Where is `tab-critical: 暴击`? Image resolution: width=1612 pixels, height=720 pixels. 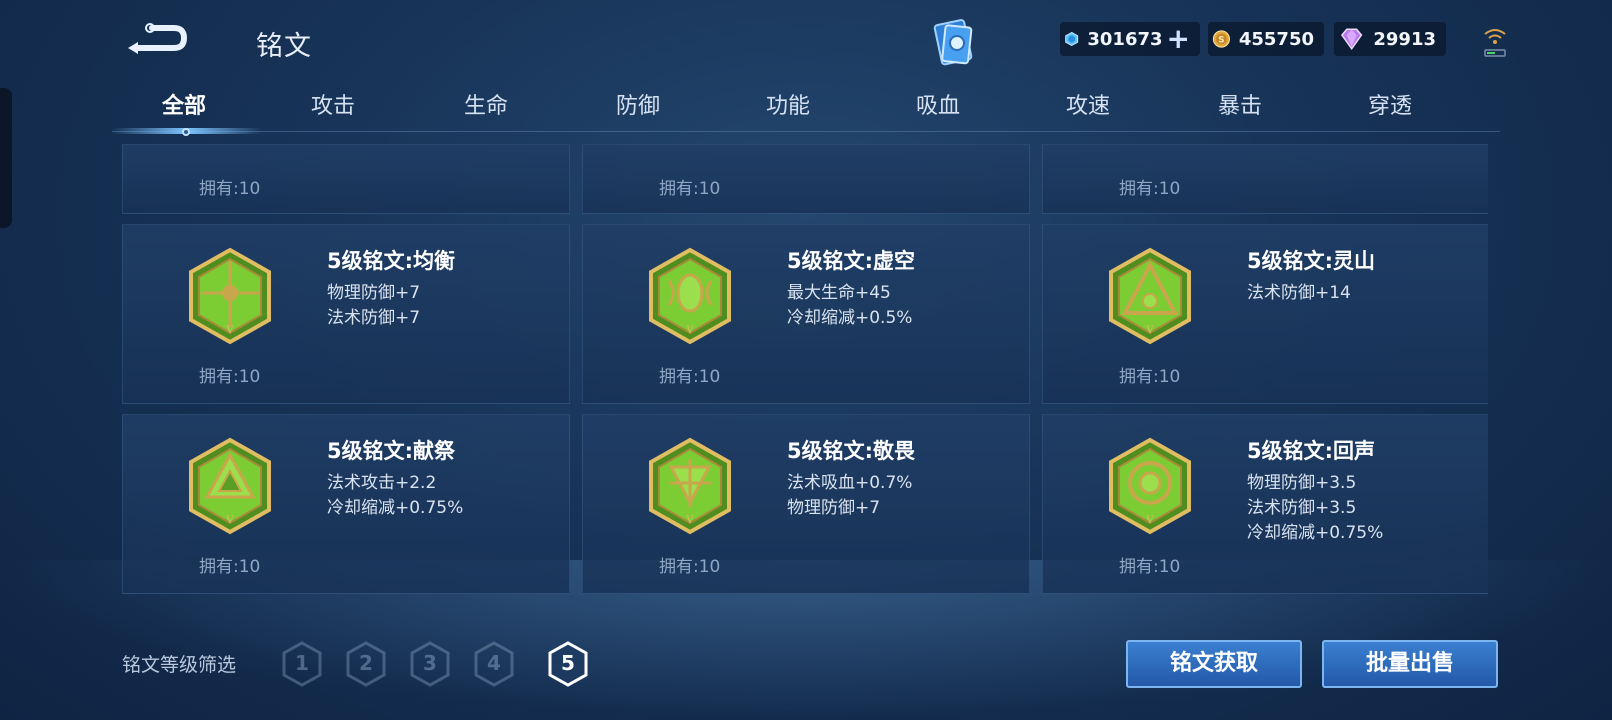 tab-critical: 暴击 is located at coordinates (1240, 104).